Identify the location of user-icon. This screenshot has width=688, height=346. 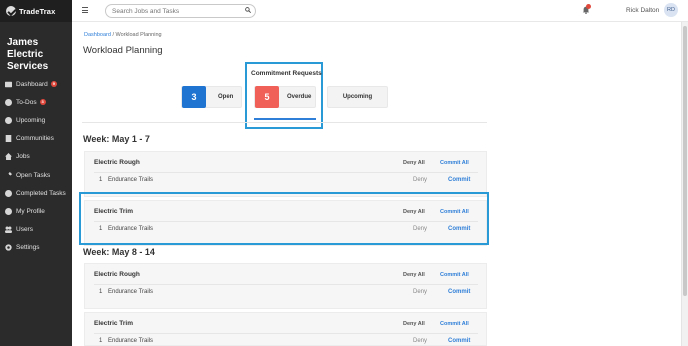
(8, 211).